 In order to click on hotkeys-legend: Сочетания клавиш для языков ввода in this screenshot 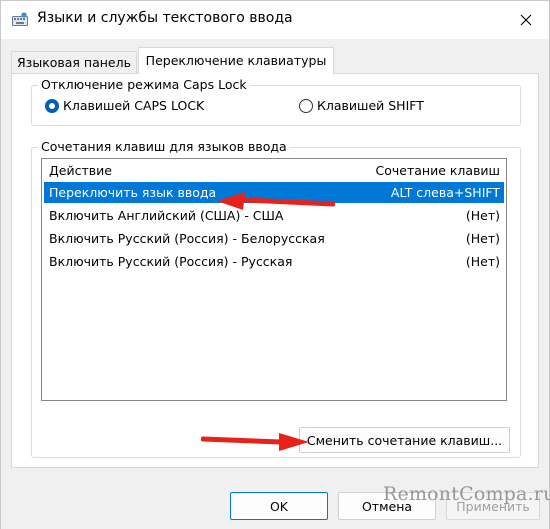, I will do `click(164, 146)`.